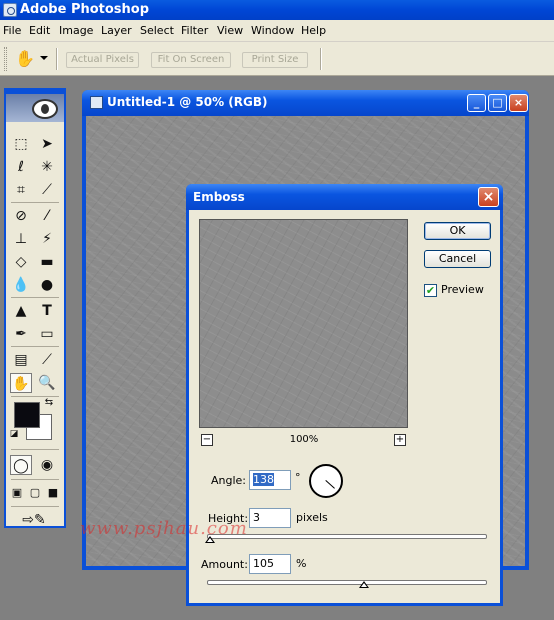 The image size is (554, 620). Describe the element at coordinates (270, 518) in the screenshot. I see `height-input: 3` at that location.